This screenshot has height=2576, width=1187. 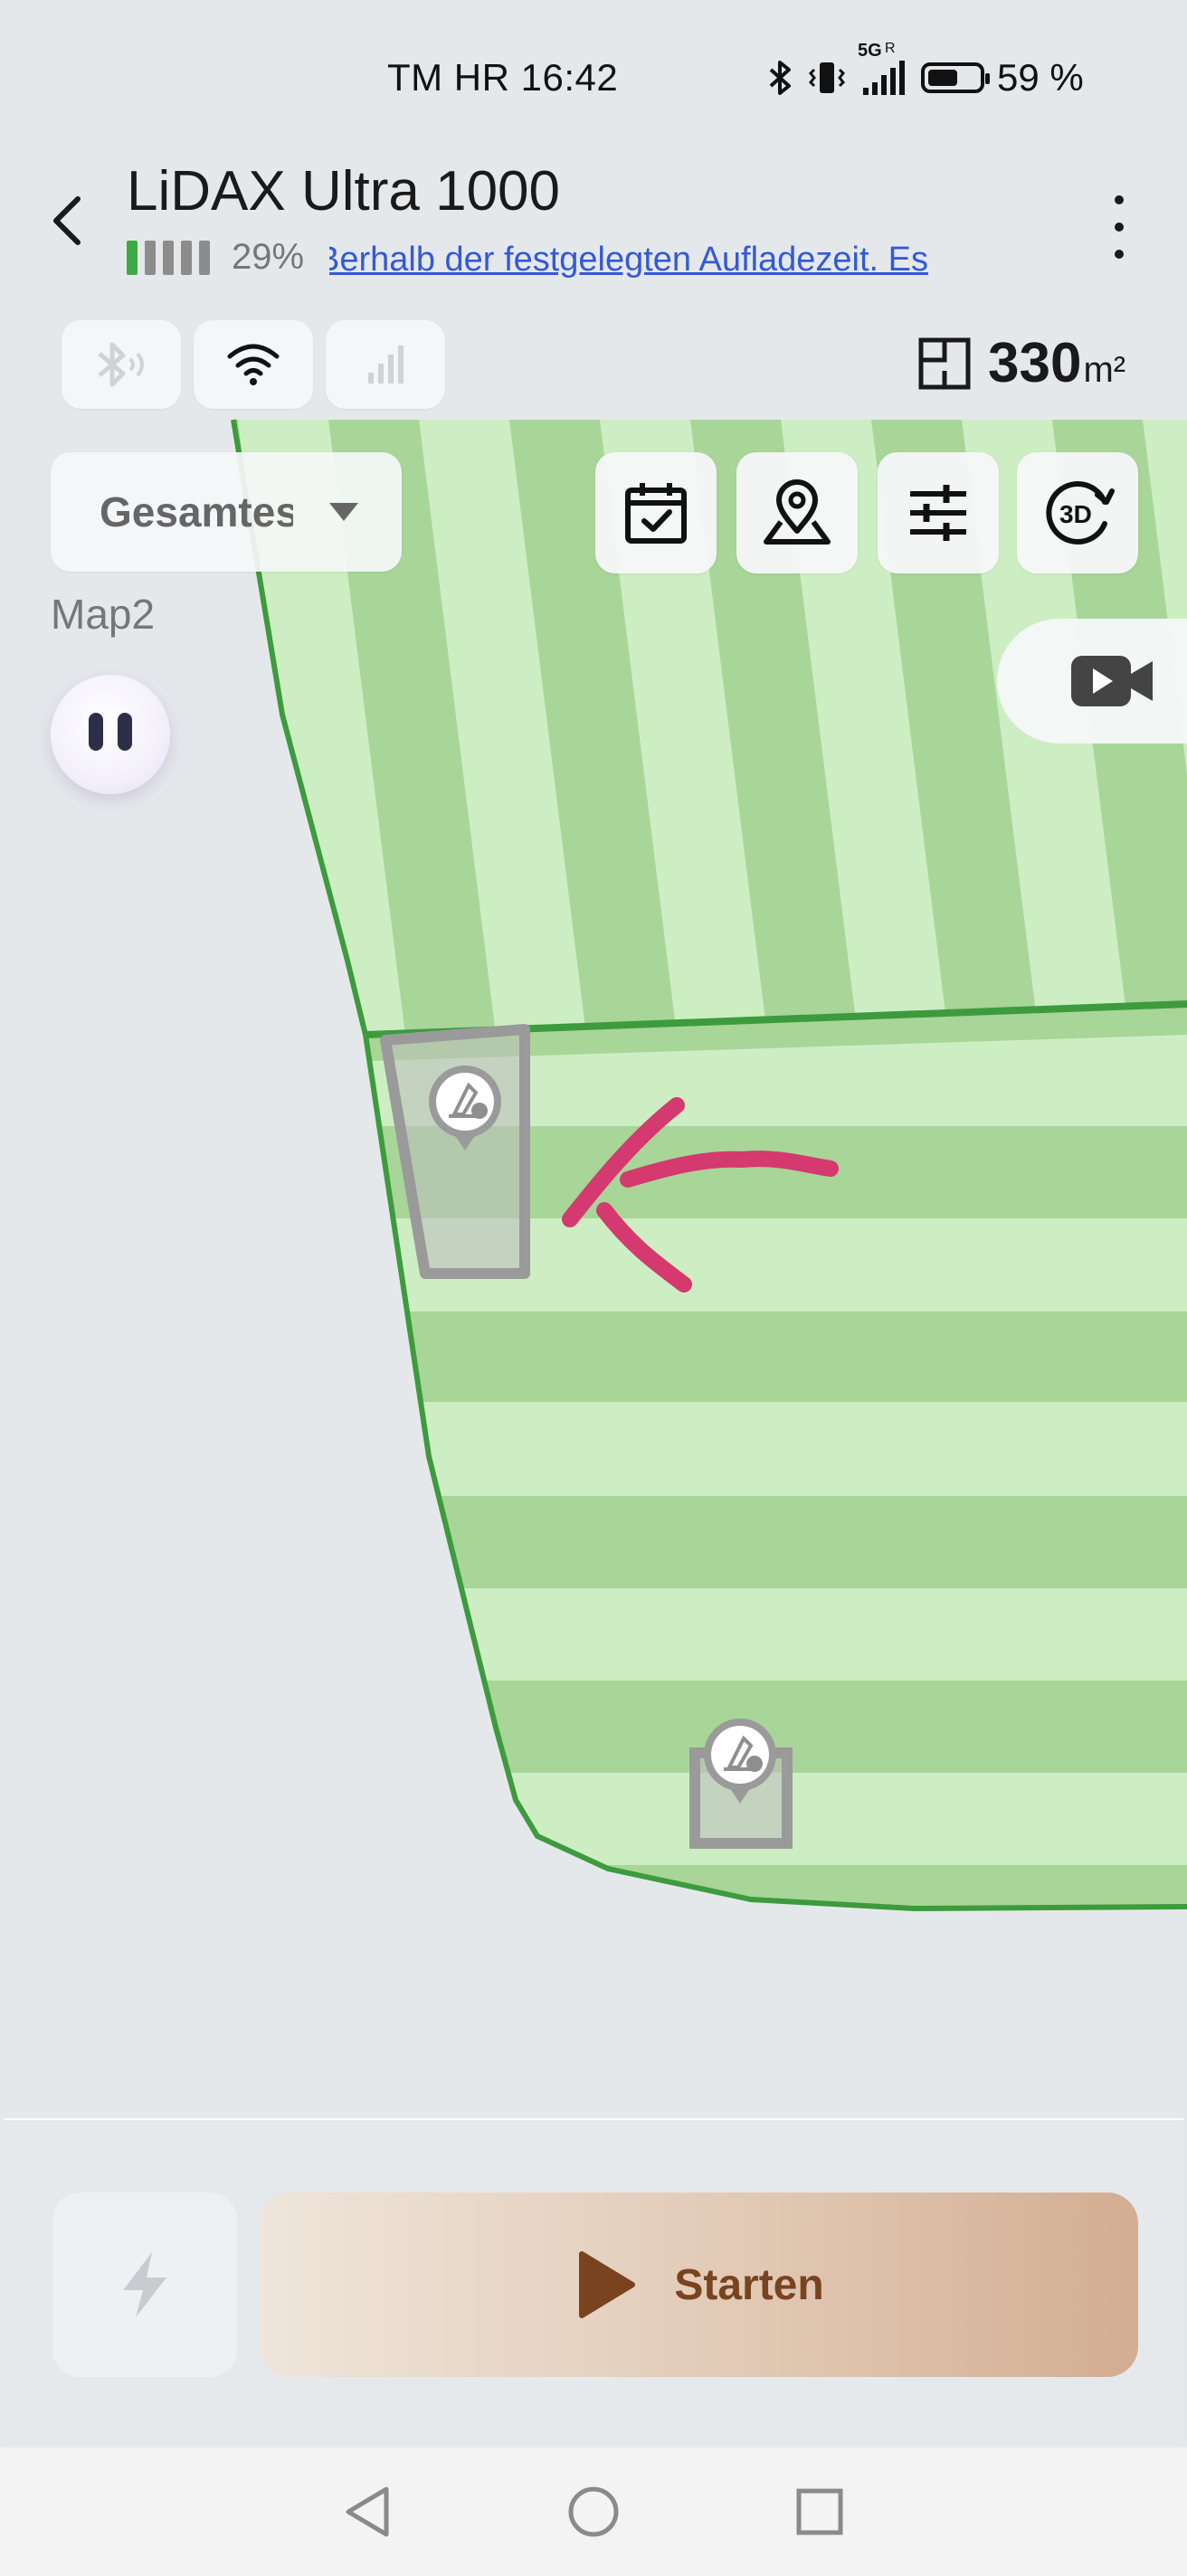 What do you see at coordinates (196, 512) in the screenshot?
I see `zone-dropdown-label: Gesamtes` at bounding box center [196, 512].